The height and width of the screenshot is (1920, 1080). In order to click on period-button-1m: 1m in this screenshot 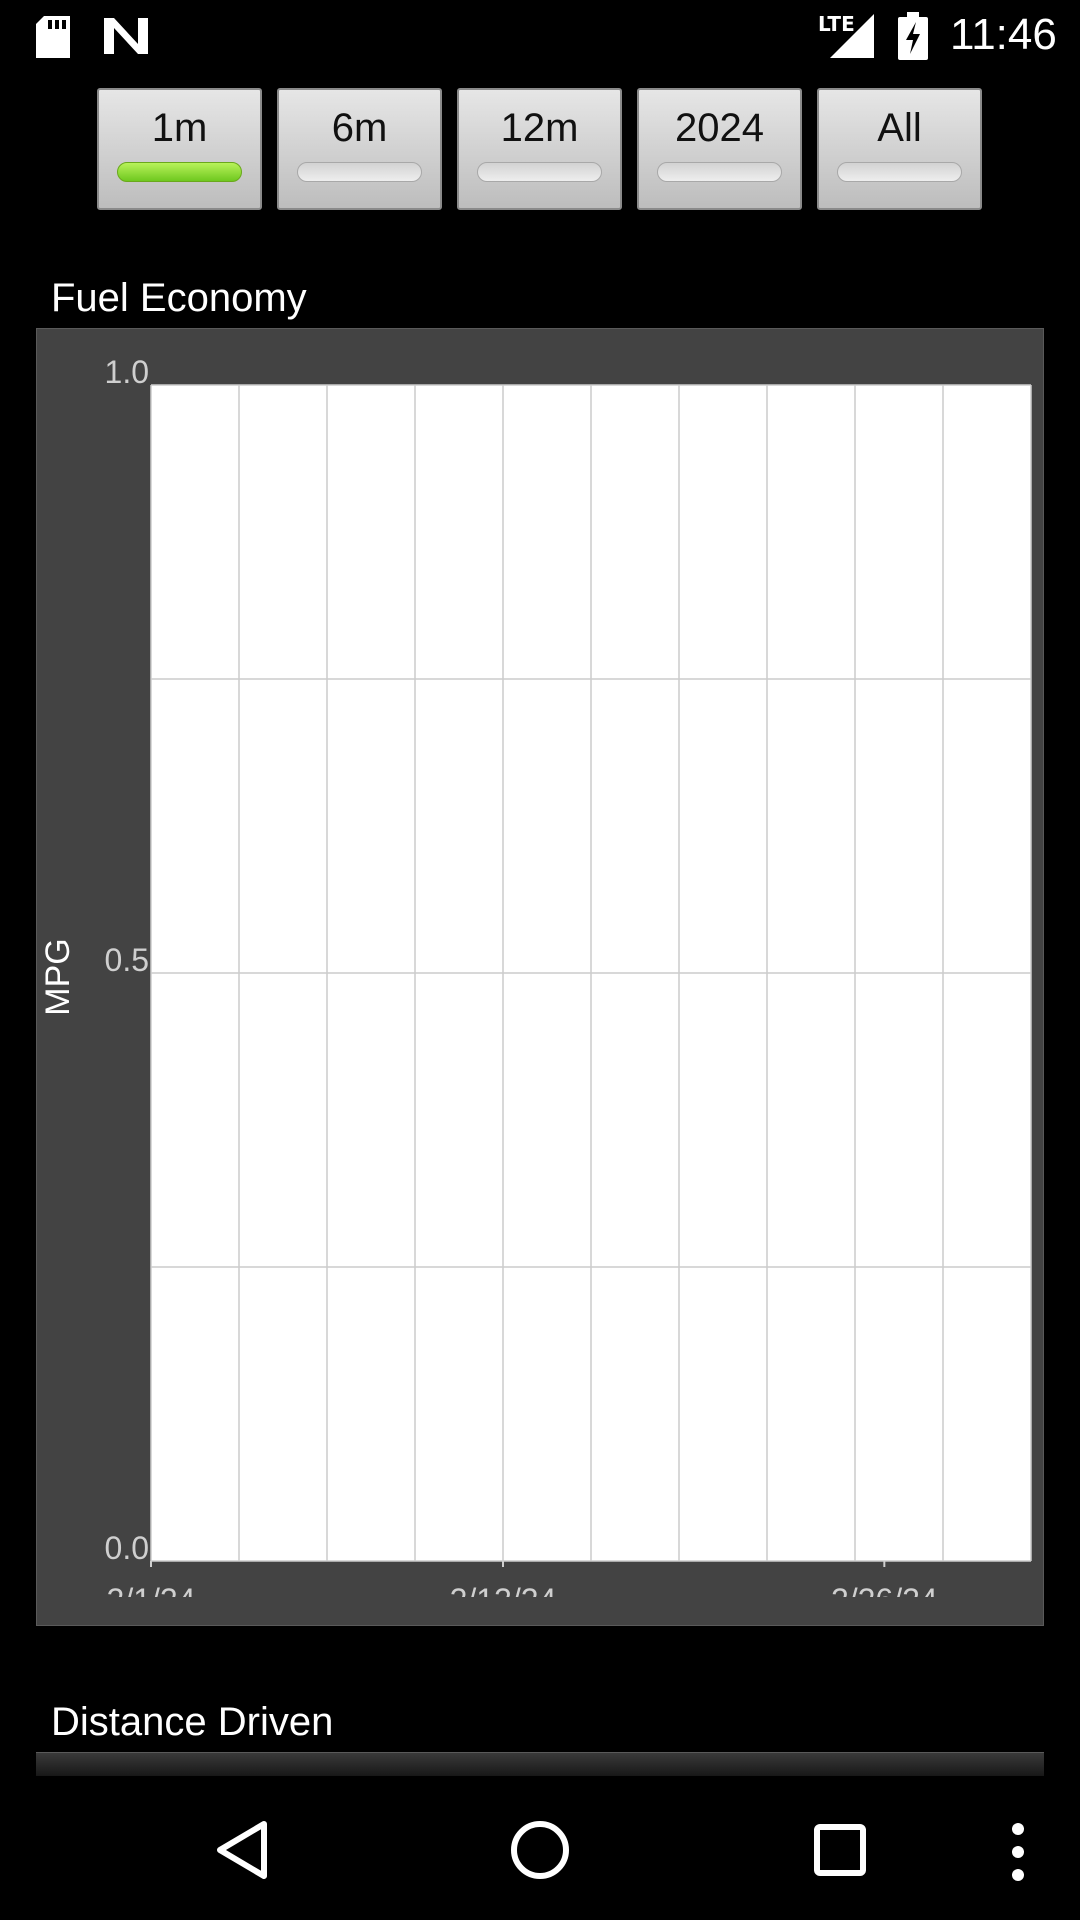, I will do `click(179, 149)`.